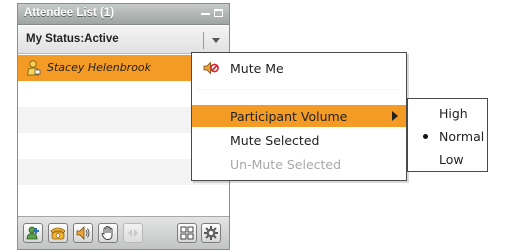  Describe the element at coordinates (299, 68) in the screenshot. I see `menu-item-mute-me: Mute Me` at that location.